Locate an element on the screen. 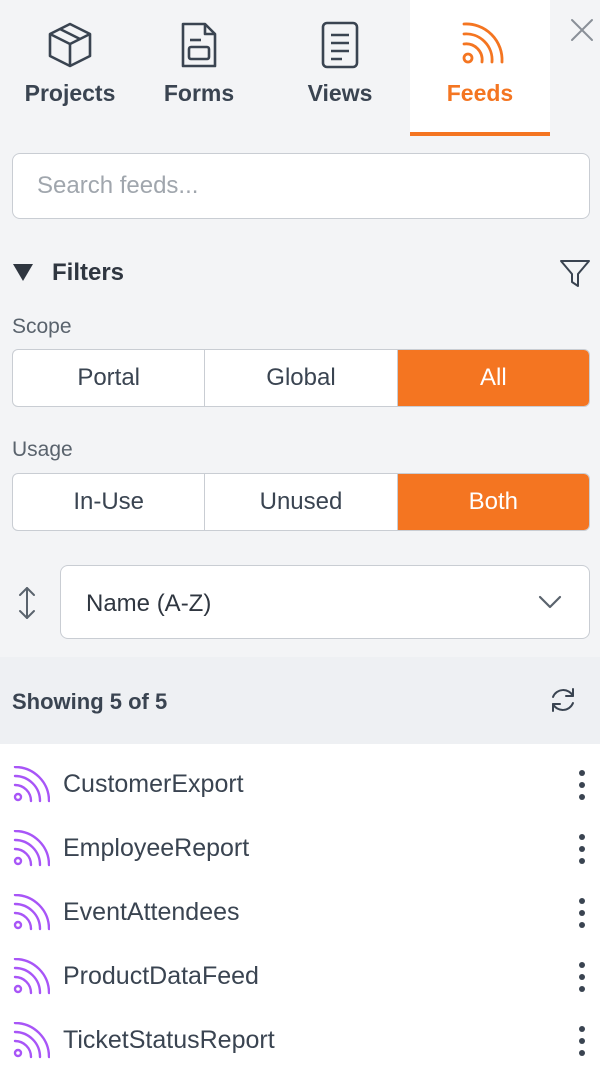 The height and width of the screenshot is (1078, 600). tab-views: Views is located at coordinates (340, 68).